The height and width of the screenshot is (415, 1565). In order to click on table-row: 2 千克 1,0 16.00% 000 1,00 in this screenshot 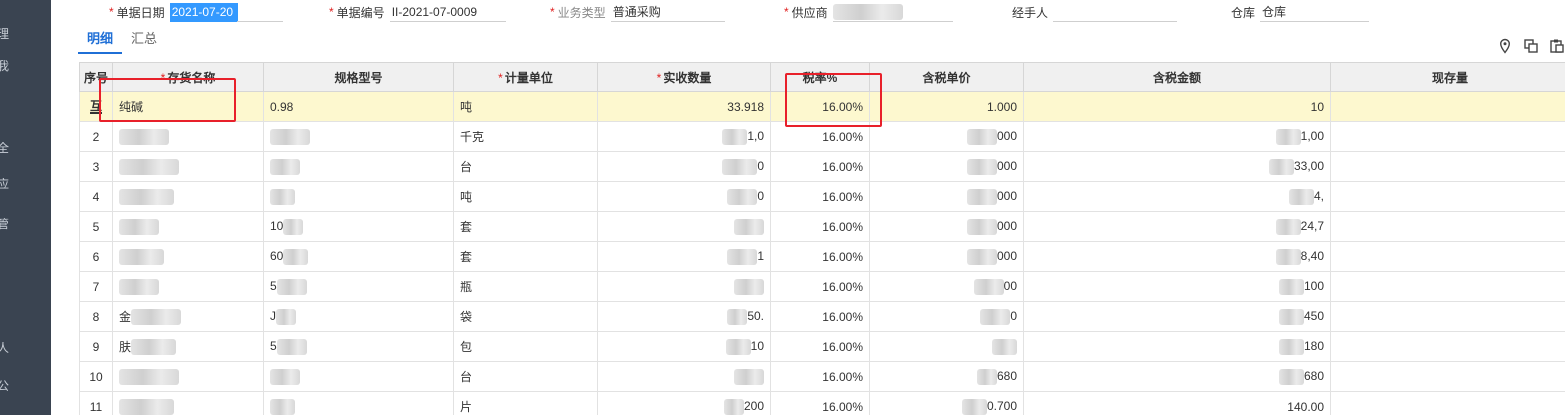, I will do `click(822, 136)`.